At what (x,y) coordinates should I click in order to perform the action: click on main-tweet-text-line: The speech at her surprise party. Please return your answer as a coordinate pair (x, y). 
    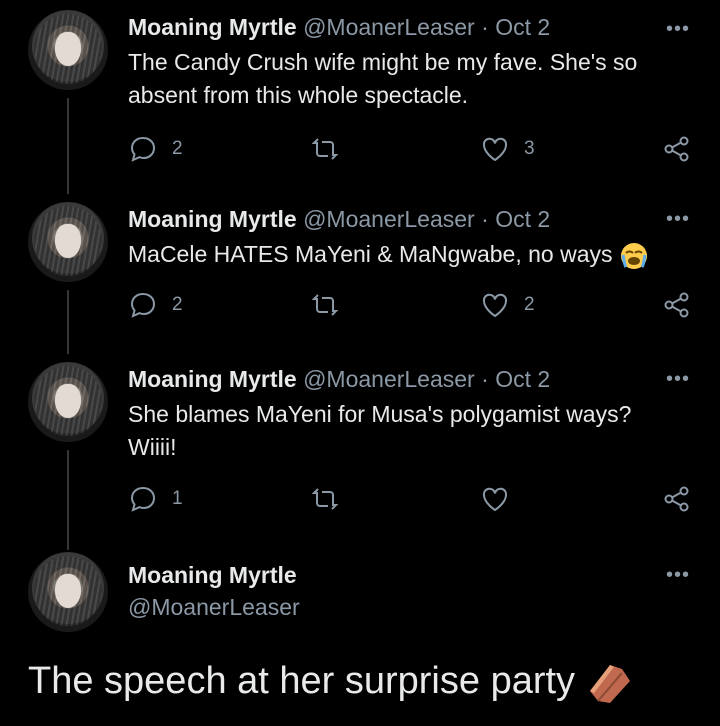
    Looking at the image, I should click on (302, 681).